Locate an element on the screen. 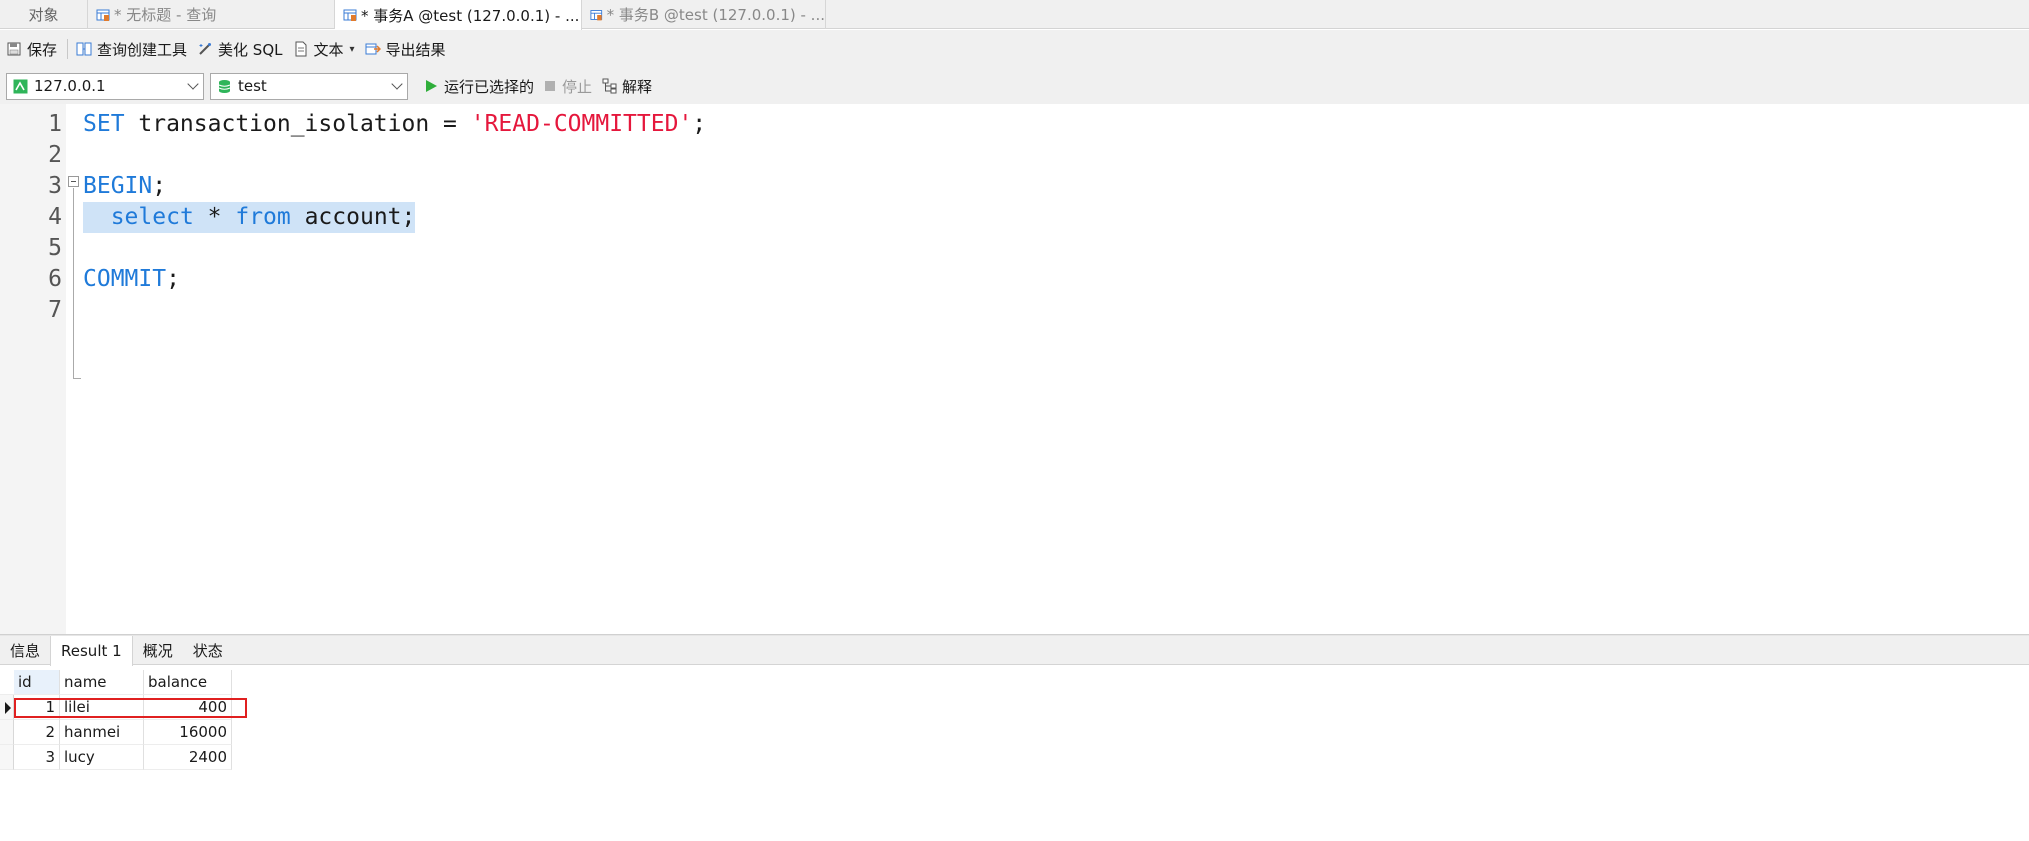 The height and width of the screenshot is (841, 2029). code-text: BEGIN; is located at coordinates (124, 186).